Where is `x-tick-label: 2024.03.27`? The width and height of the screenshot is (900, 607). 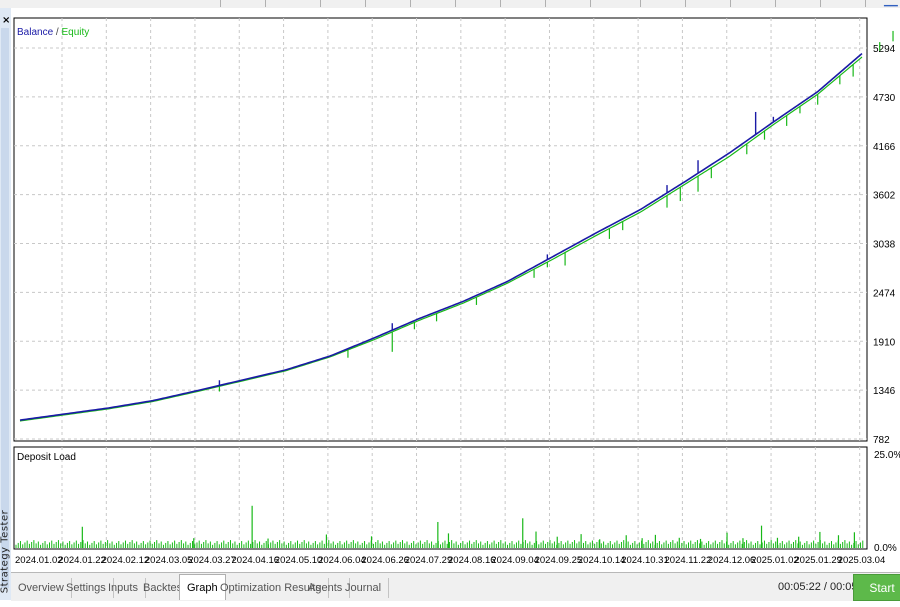 x-tick-label: 2024.03.27 is located at coordinates (212, 560).